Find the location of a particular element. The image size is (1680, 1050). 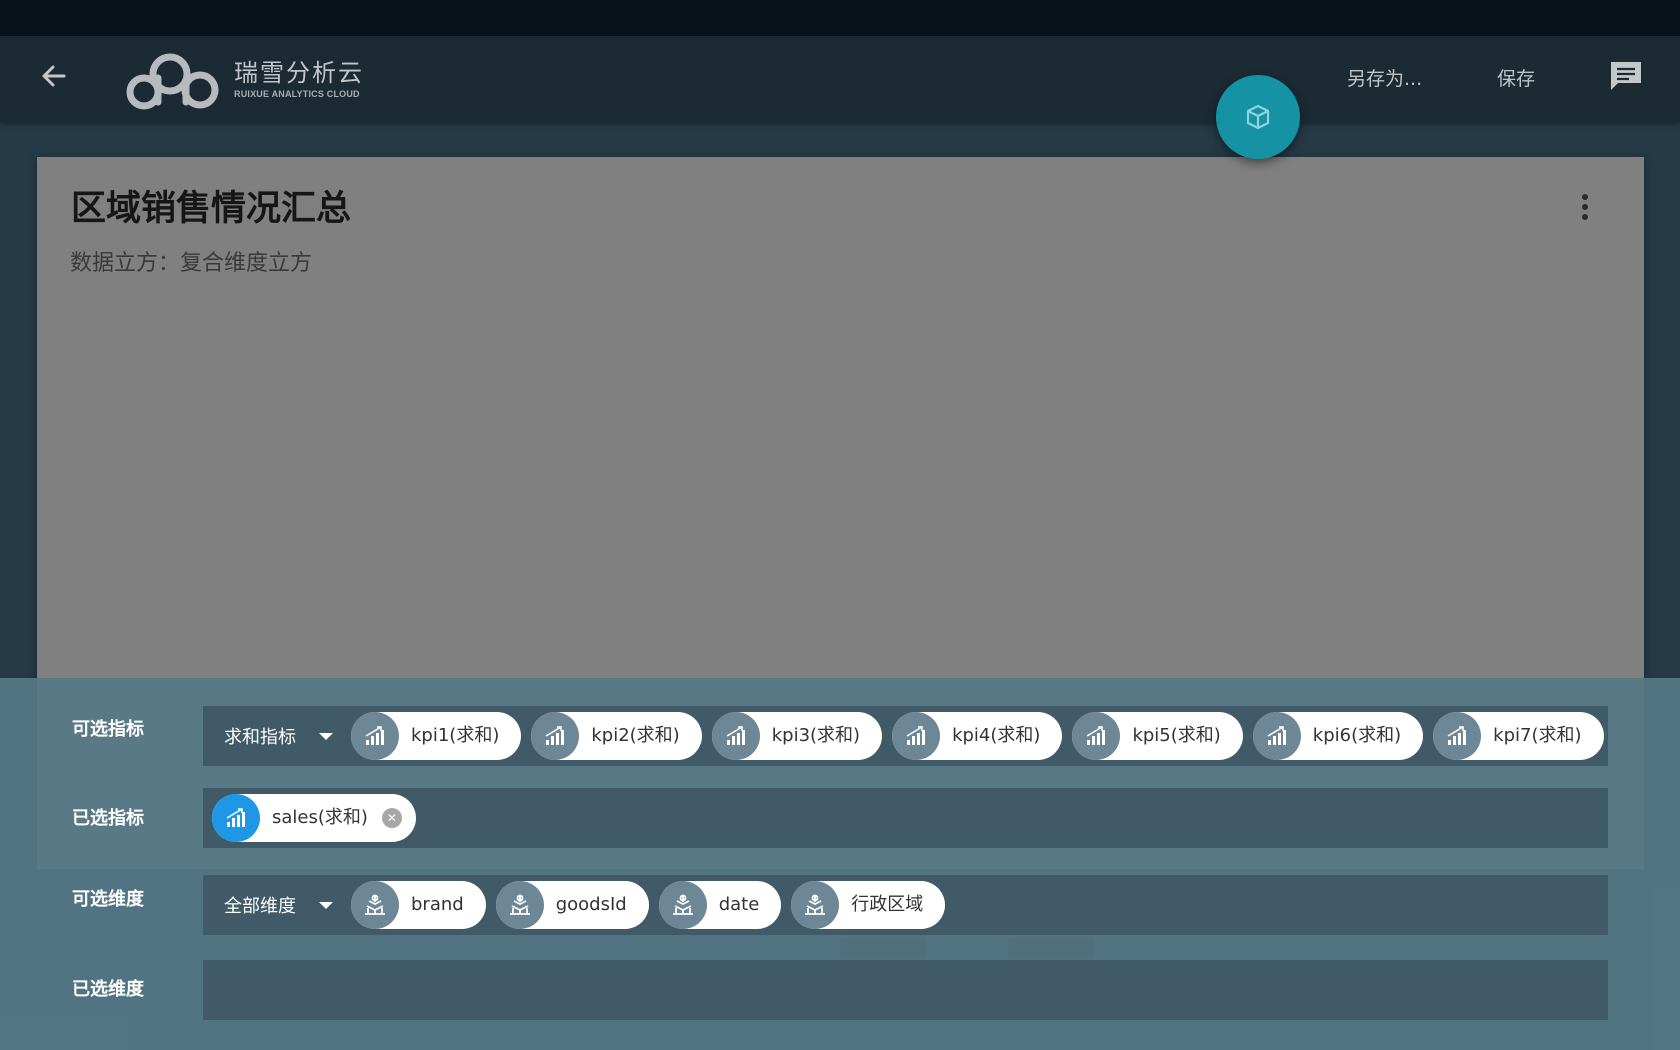

available-metrics-row: 求和指标 kpi1(求和) kpi2(求和) kpi3(求和) kpi4(求和) is located at coordinates (905, 736).